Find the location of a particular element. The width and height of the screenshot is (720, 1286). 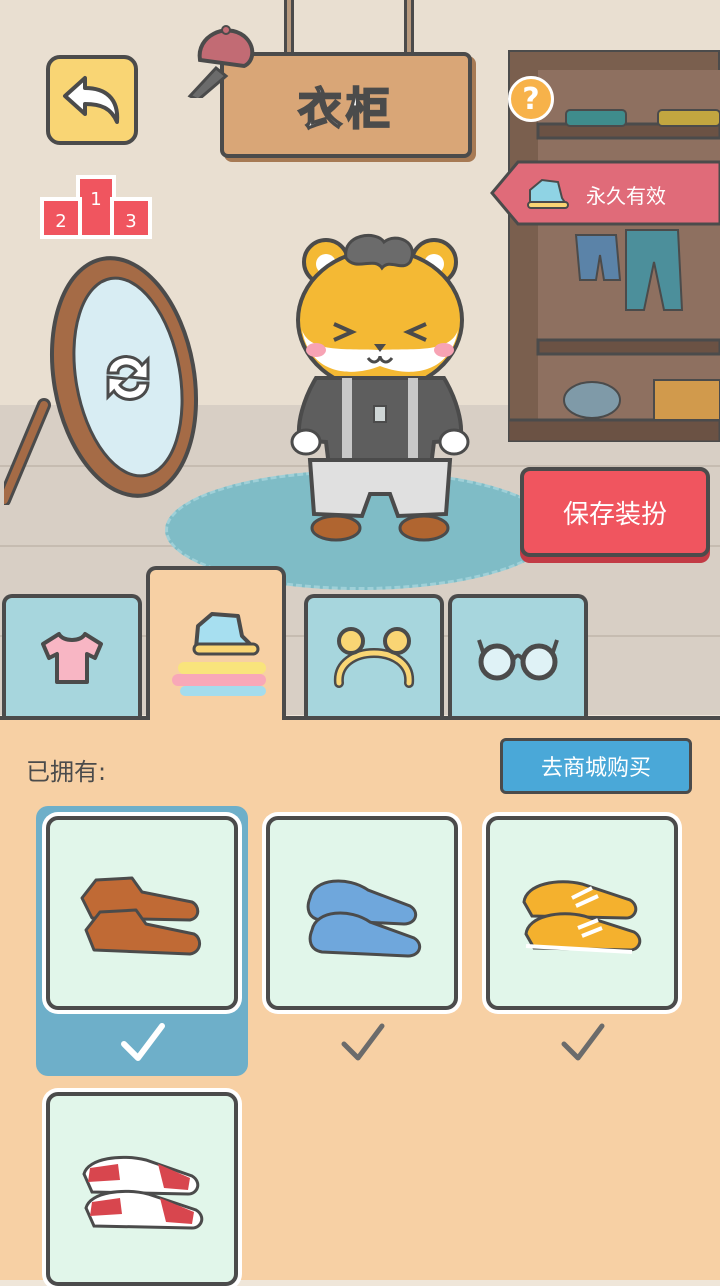

yellow-sneakers-icon is located at coordinates (582, 917).